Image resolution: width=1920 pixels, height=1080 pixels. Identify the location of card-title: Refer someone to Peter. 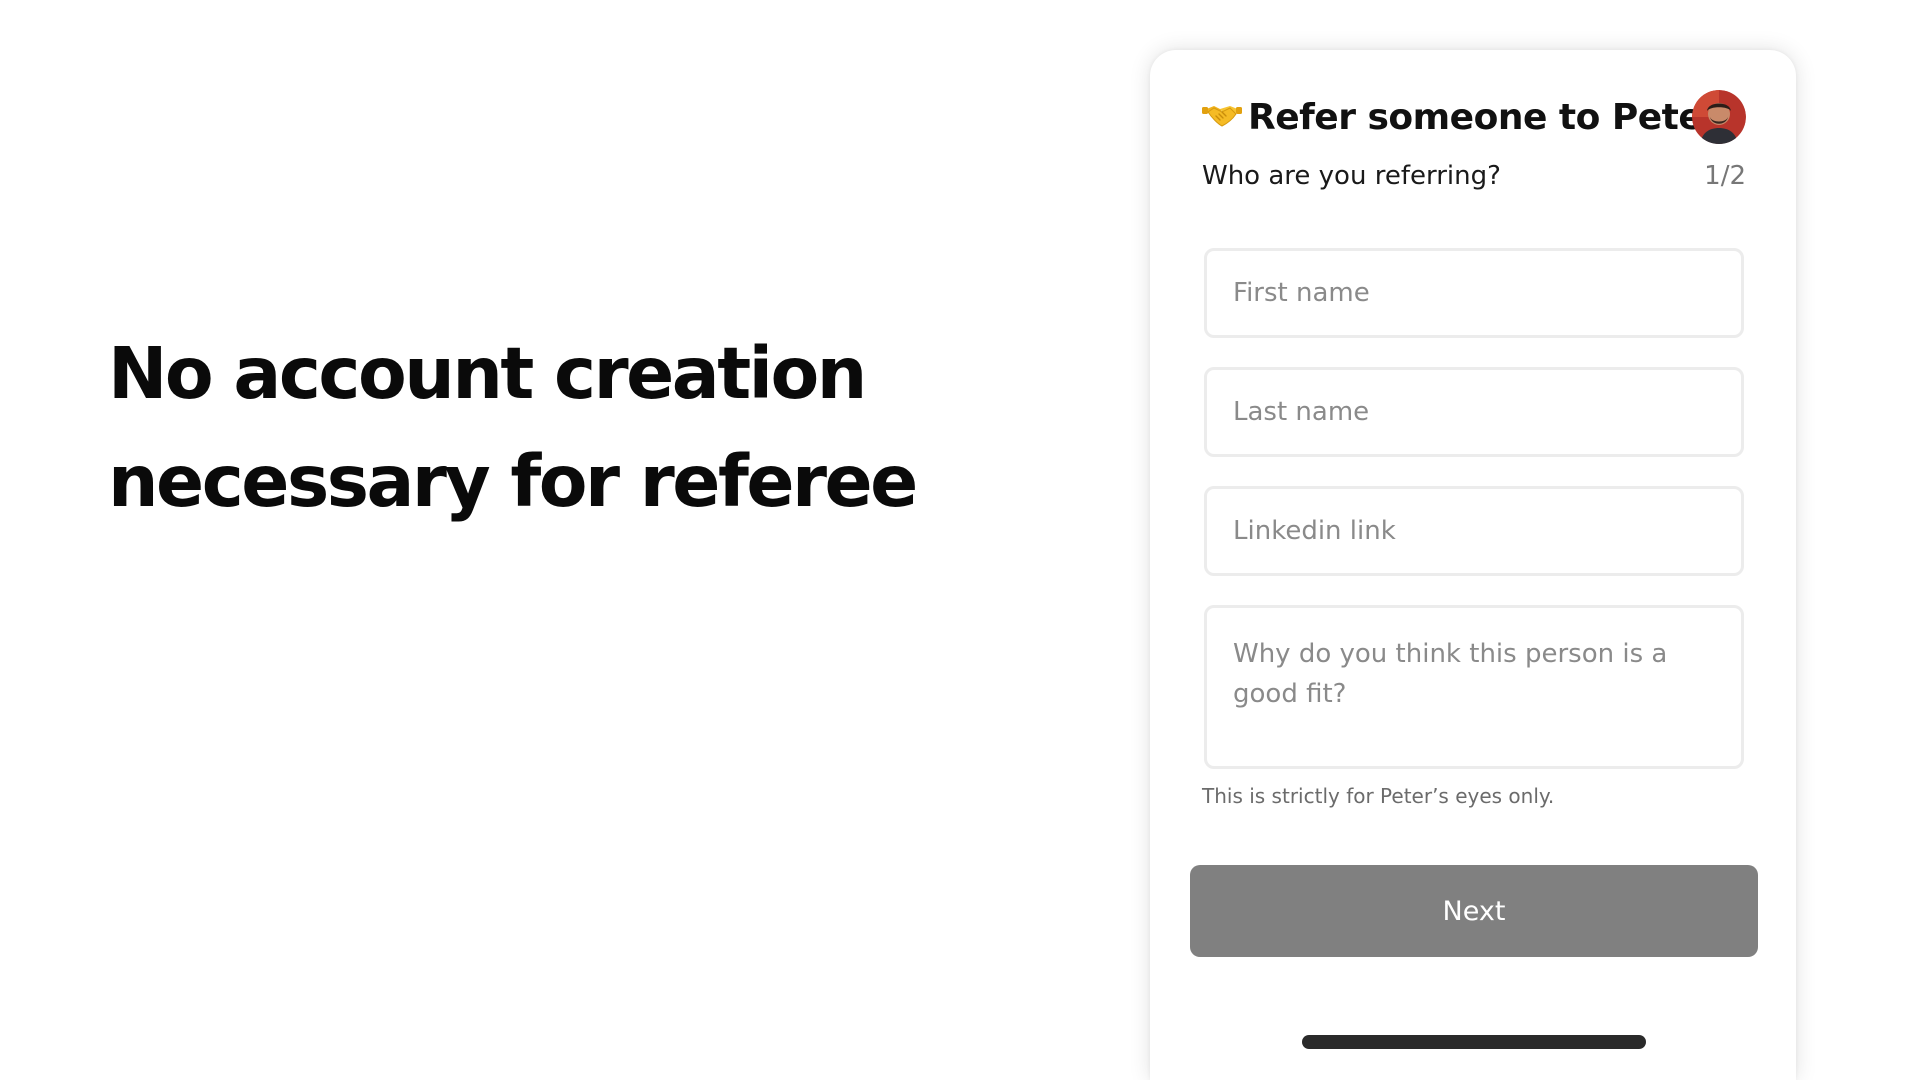
(1484, 117).